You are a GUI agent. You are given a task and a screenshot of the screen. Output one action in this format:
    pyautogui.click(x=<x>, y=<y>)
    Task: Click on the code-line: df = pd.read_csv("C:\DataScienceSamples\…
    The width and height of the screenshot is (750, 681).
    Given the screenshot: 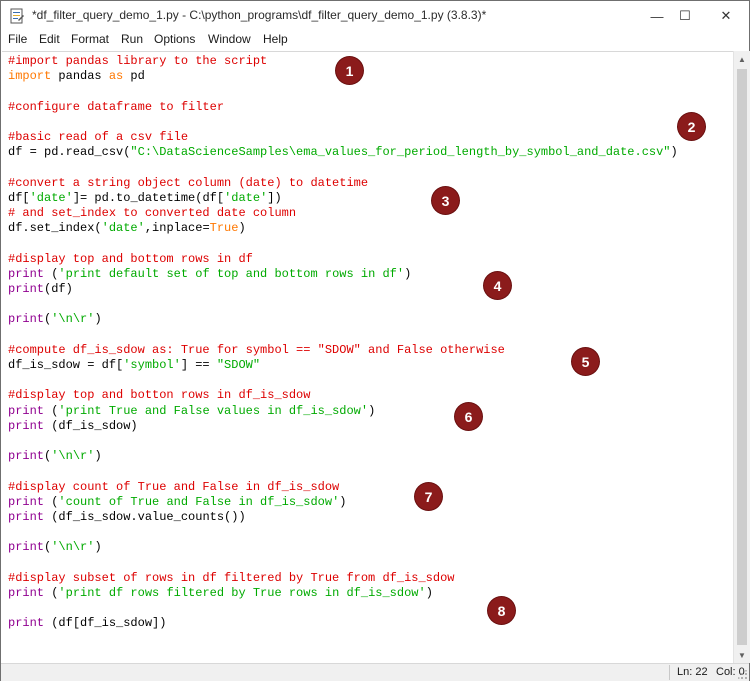 What is the action you would take?
    pyautogui.click(x=343, y=152)
    